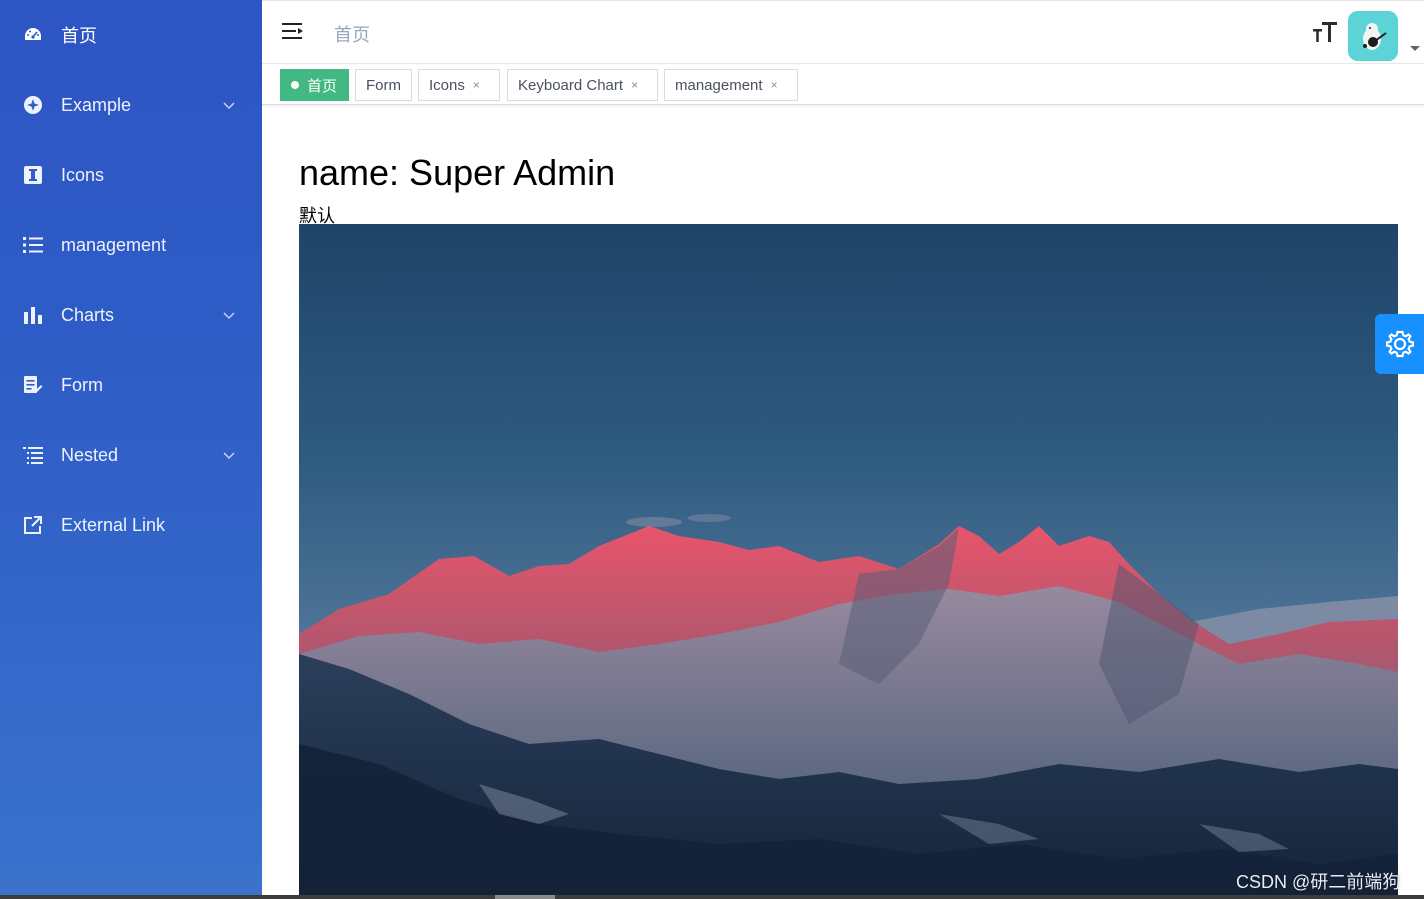 This screenshot has height=899, width=1424. Describe the element at coordinates (447, 85) in the screenshot. I see `tag-label: Icons` at that location.